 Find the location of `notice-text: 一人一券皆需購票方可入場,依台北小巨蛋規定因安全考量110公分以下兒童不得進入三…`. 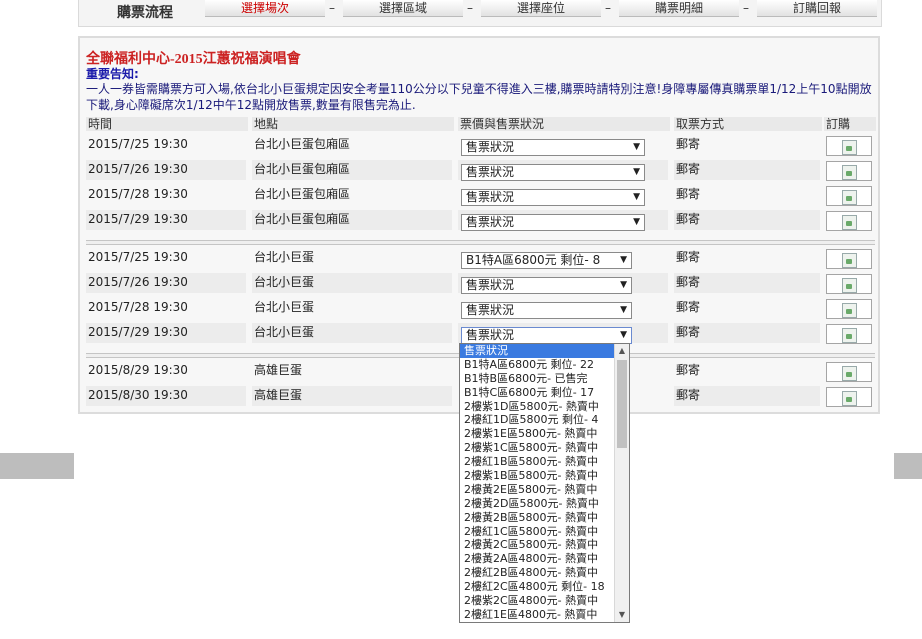

notice-text: 一人一券皆需購票方可入場,依台北小巨蛋規定因安全考量110公分以下兒童不得進入三… is located at coordinates (479, 97).